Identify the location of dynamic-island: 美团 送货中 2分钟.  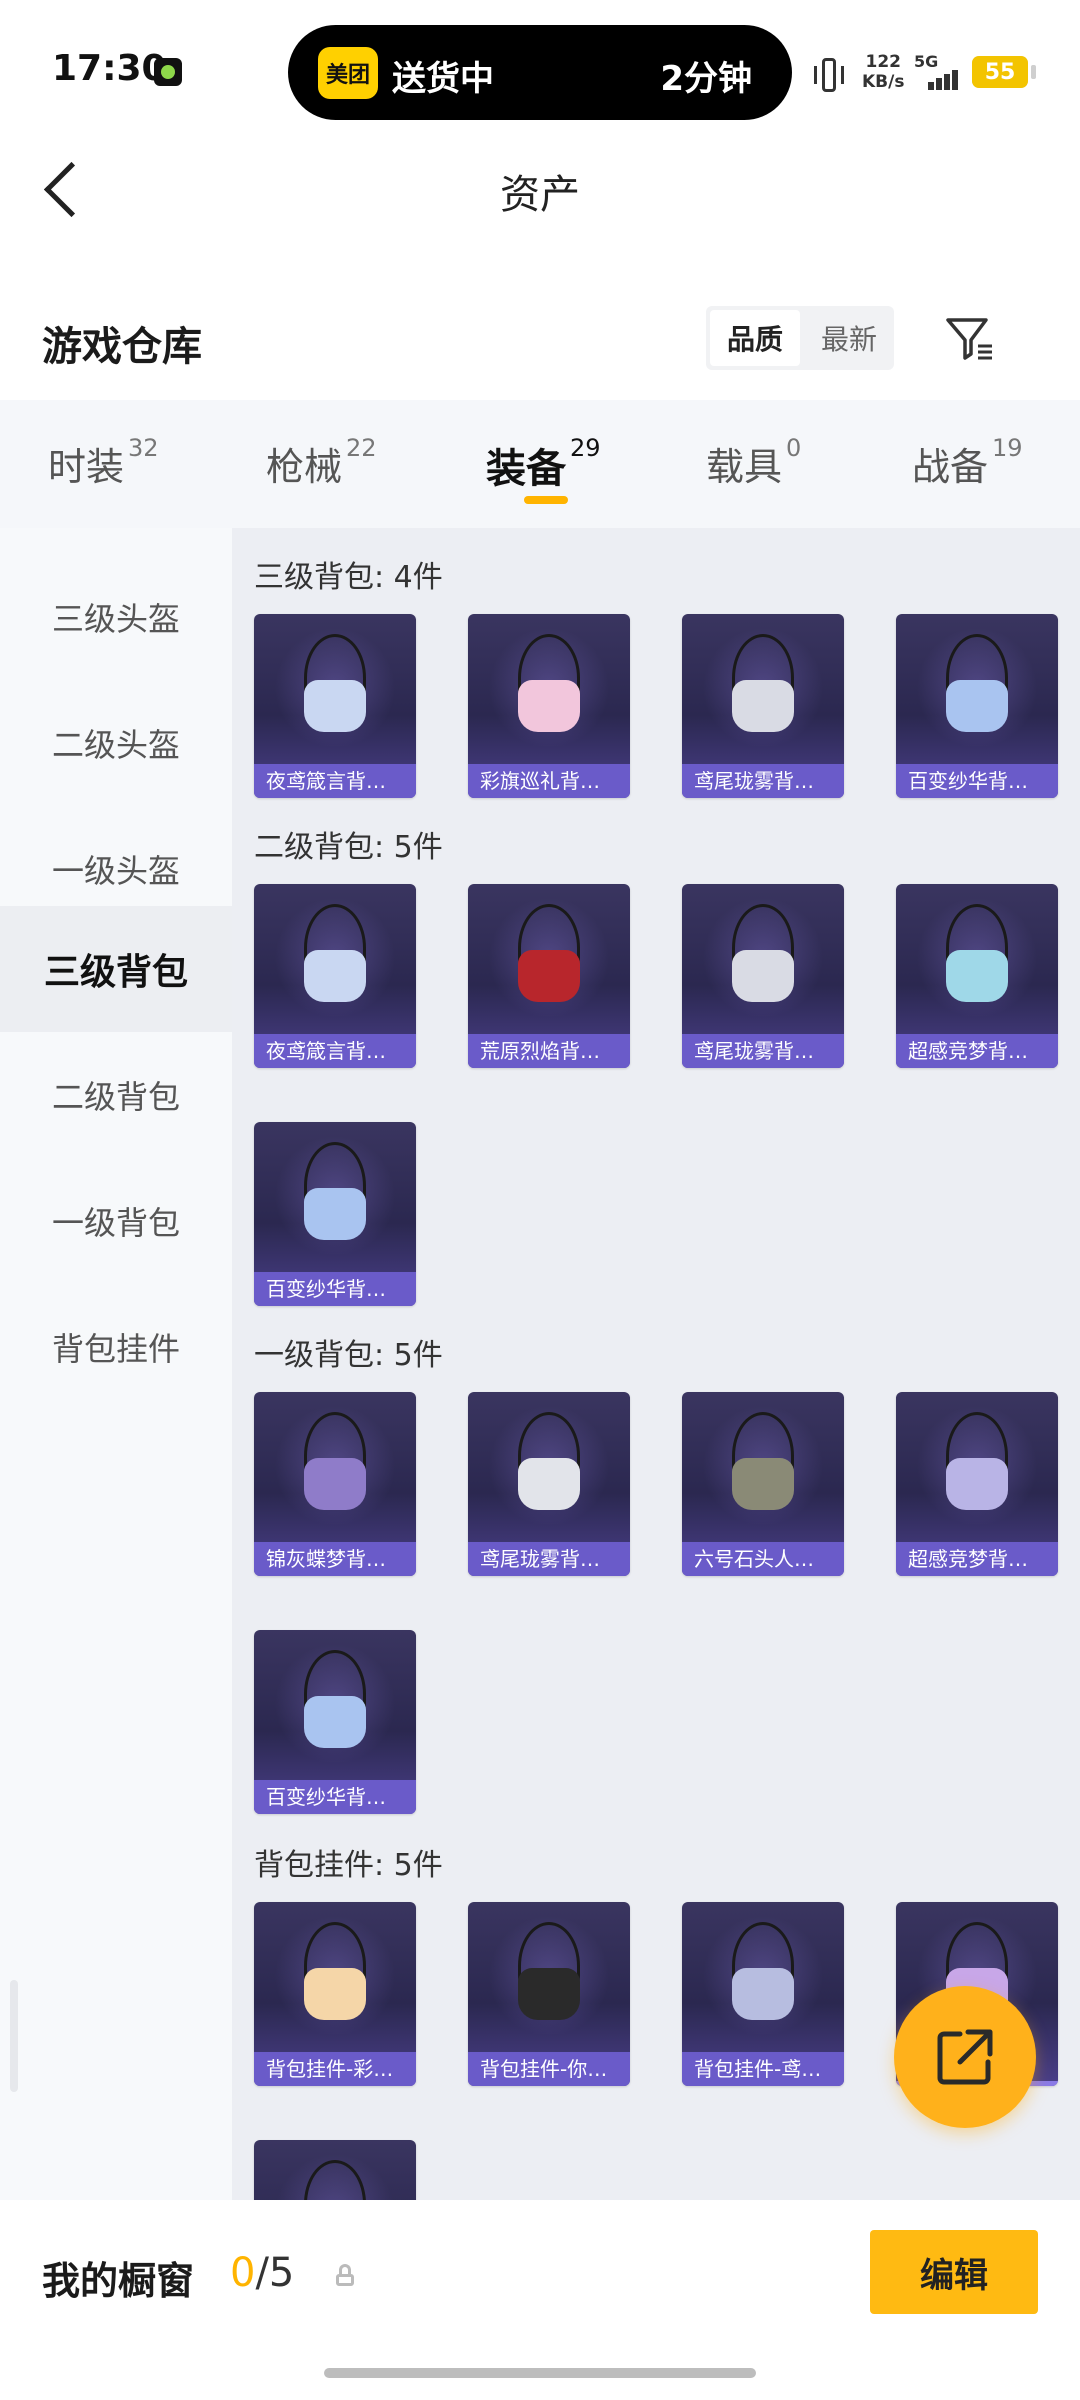
(540, 72).